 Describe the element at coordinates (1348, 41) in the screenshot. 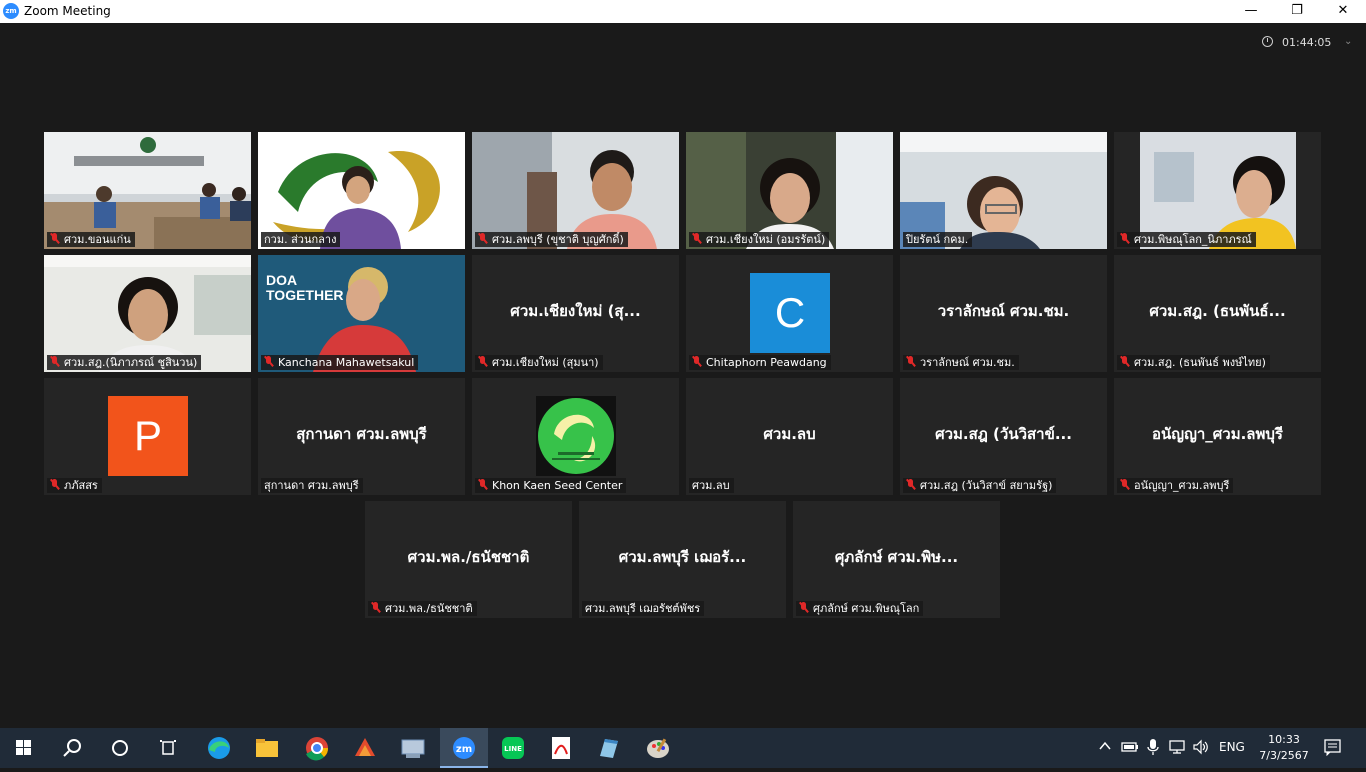

I see `chevron-down-icon: ⌄` at that location.